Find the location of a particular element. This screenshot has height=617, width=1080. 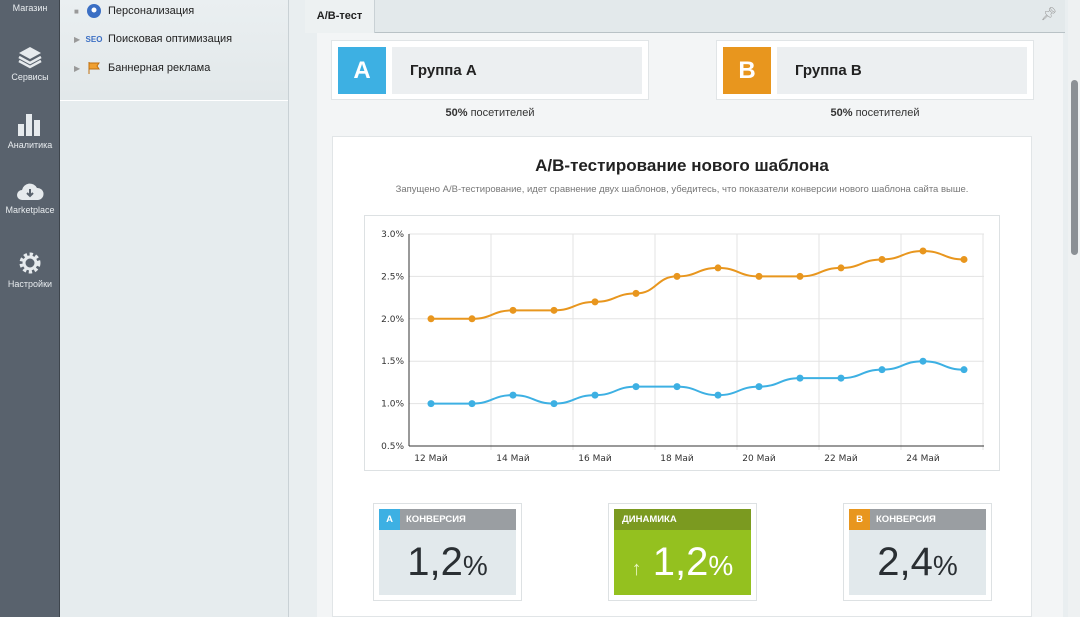

group-a-label: Группа А is located at coordinates (517, 70).